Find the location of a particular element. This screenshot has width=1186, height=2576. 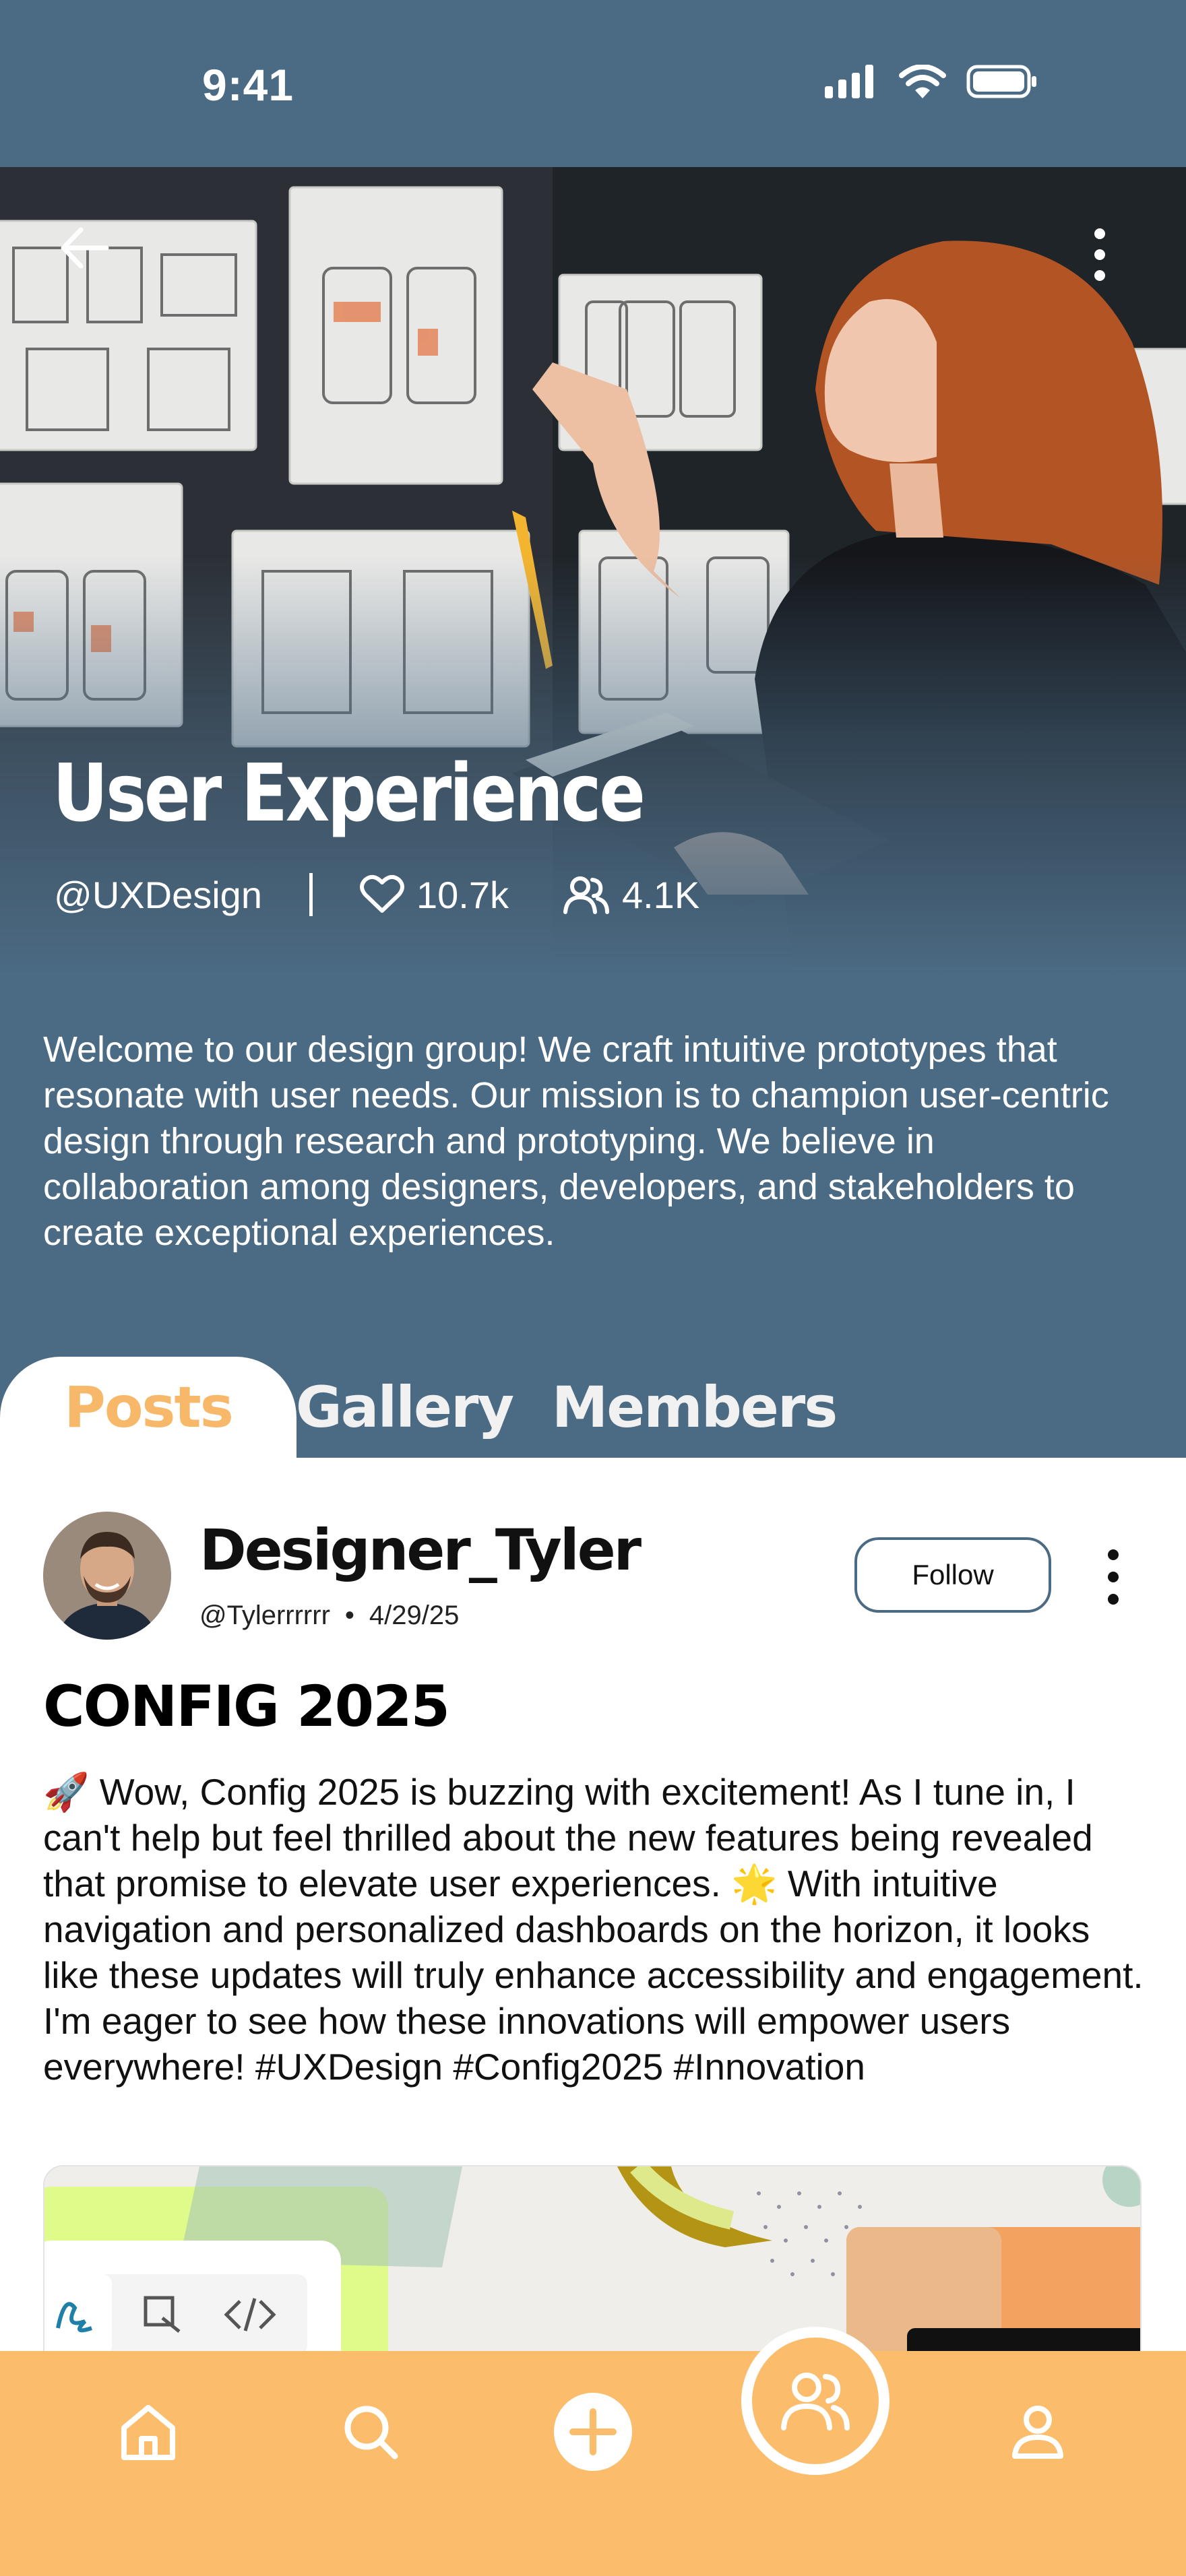

post-more-button is located at coordinates (1113, 1577).